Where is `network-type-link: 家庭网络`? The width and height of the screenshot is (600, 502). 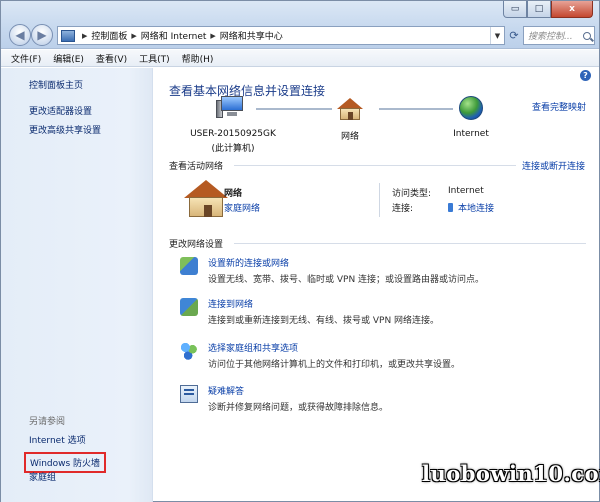 network-type-link: 家庭网络 is located at coordinates (242, 207).